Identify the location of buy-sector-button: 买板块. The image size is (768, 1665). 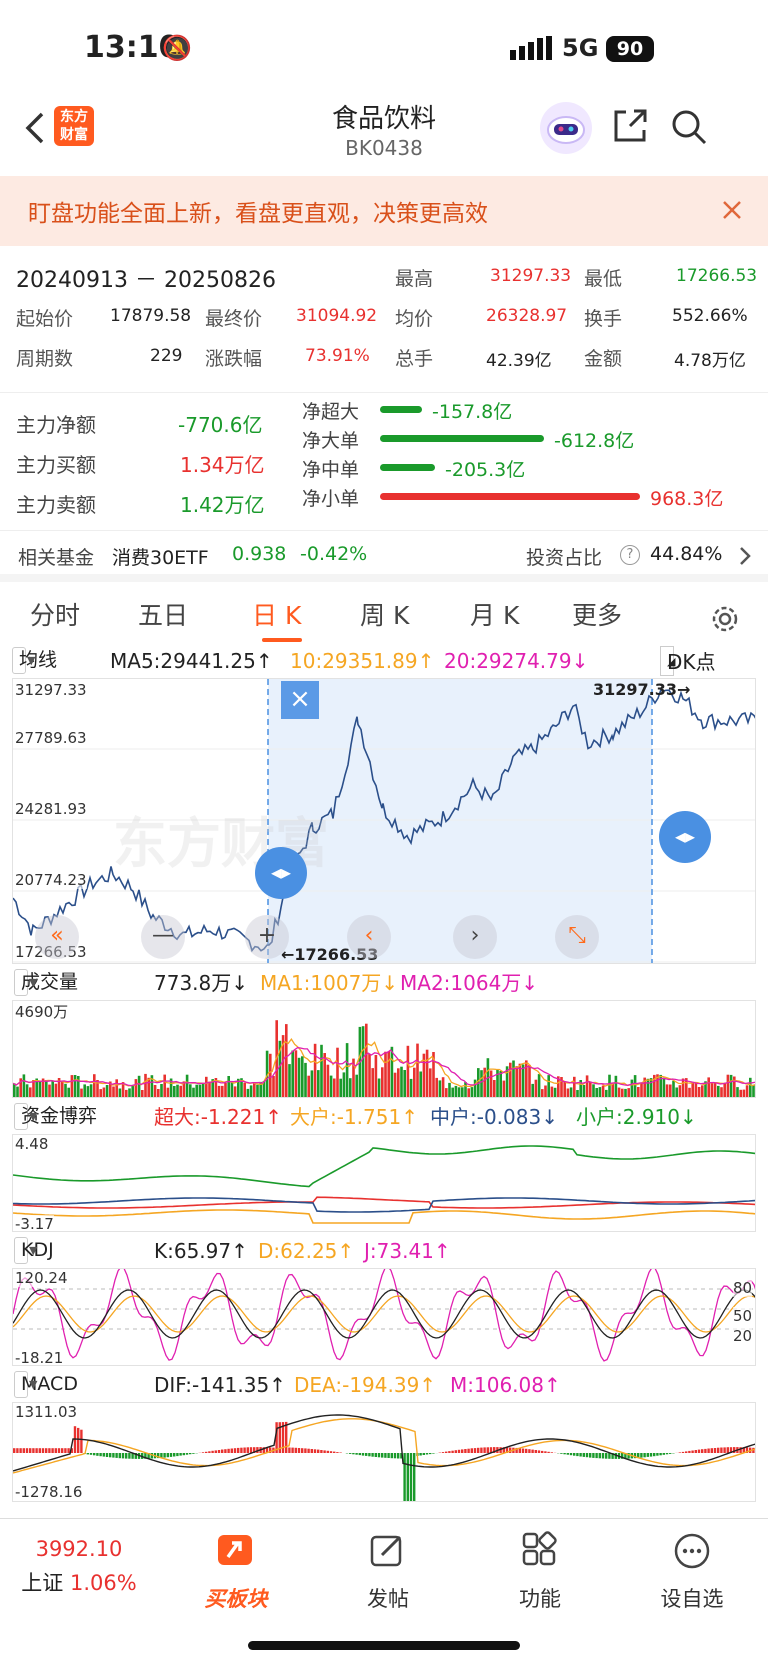
(236, 1572).